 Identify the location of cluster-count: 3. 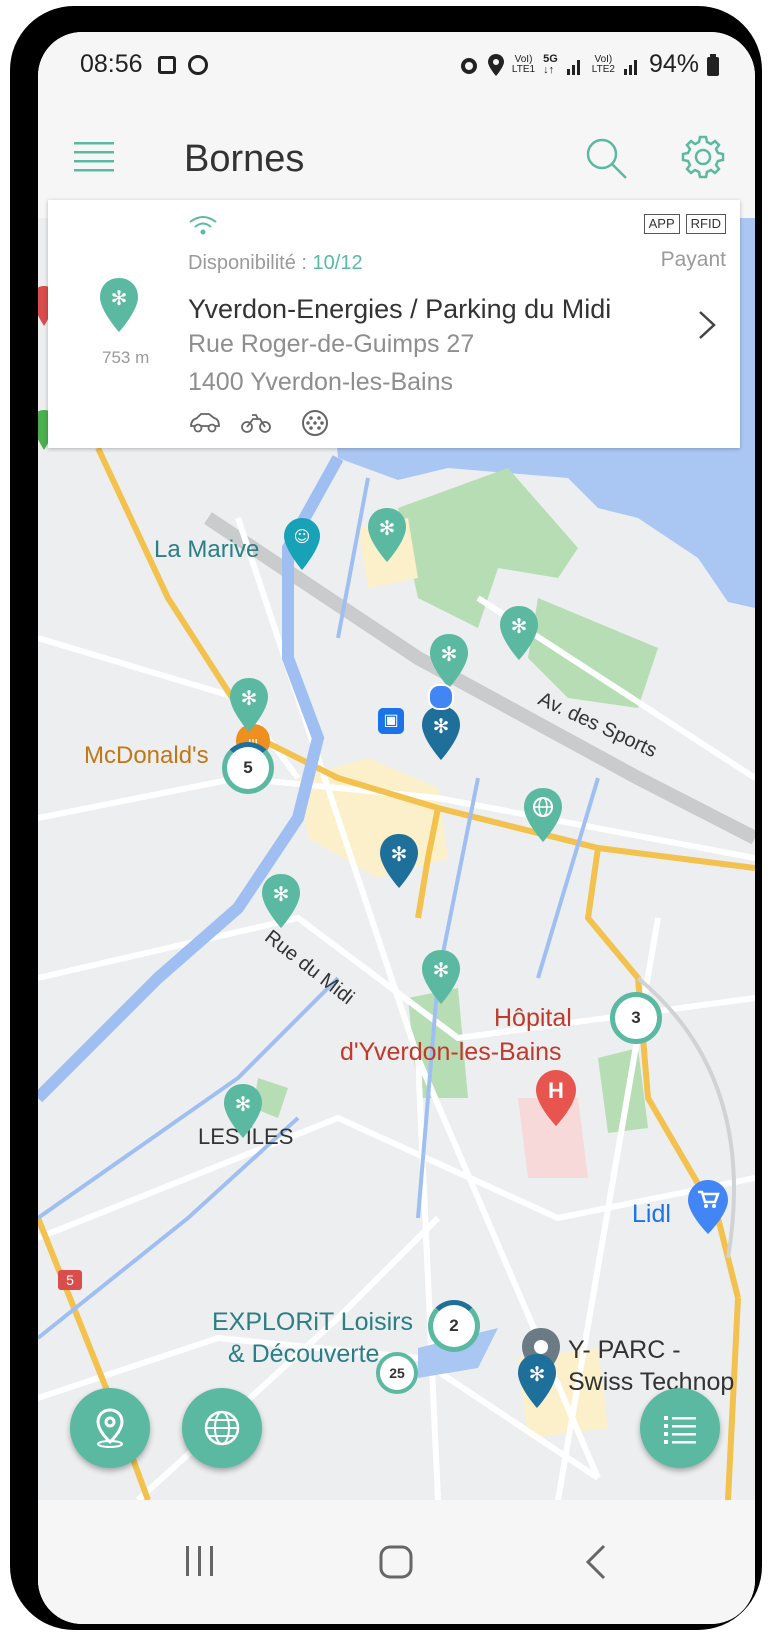
(636, 1017).